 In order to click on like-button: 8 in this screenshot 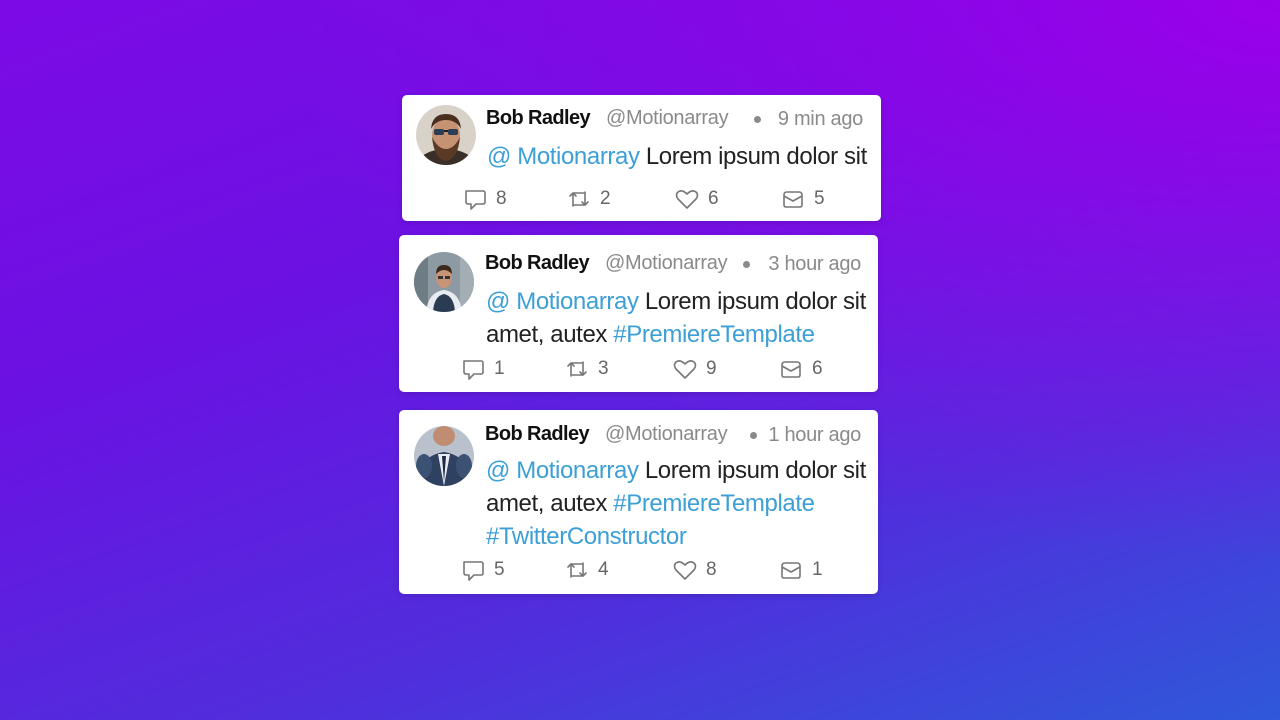, I will do `click(694, 570)`.